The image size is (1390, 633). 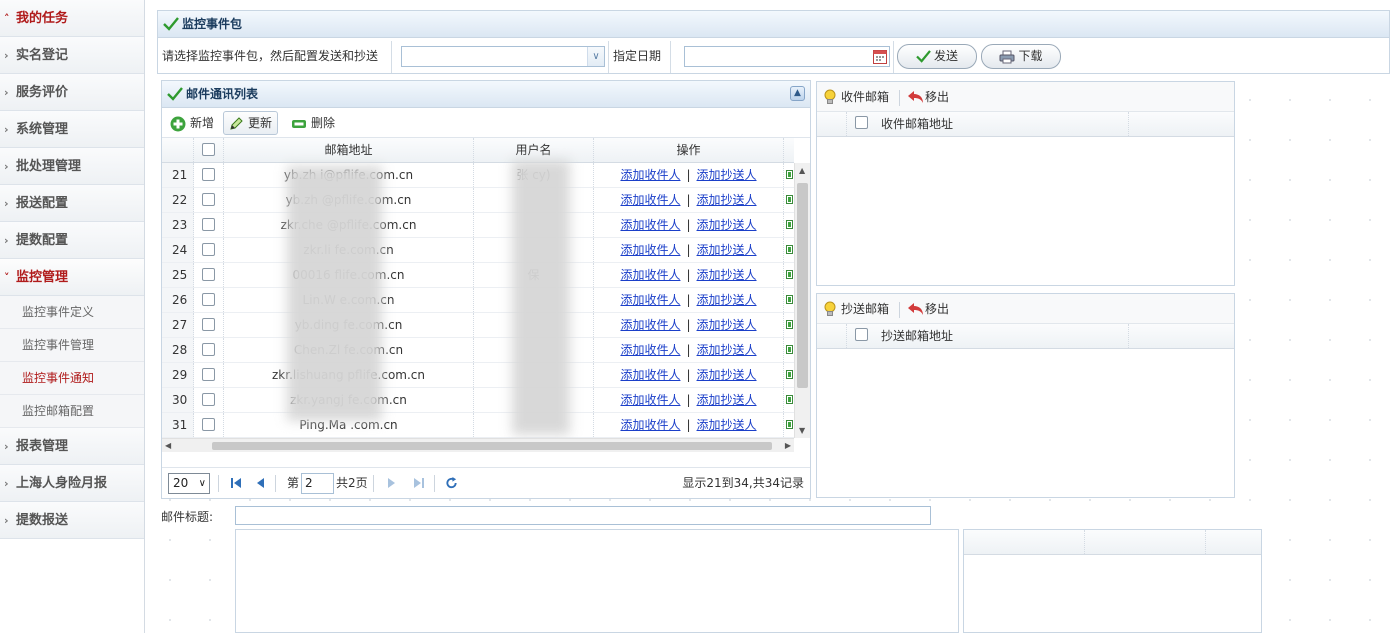 What do you see at coordinates (72, 520) in the screenshot?
I see `sidebar-item-extract-report: › 提数报送` at bounding box center [72, 520].